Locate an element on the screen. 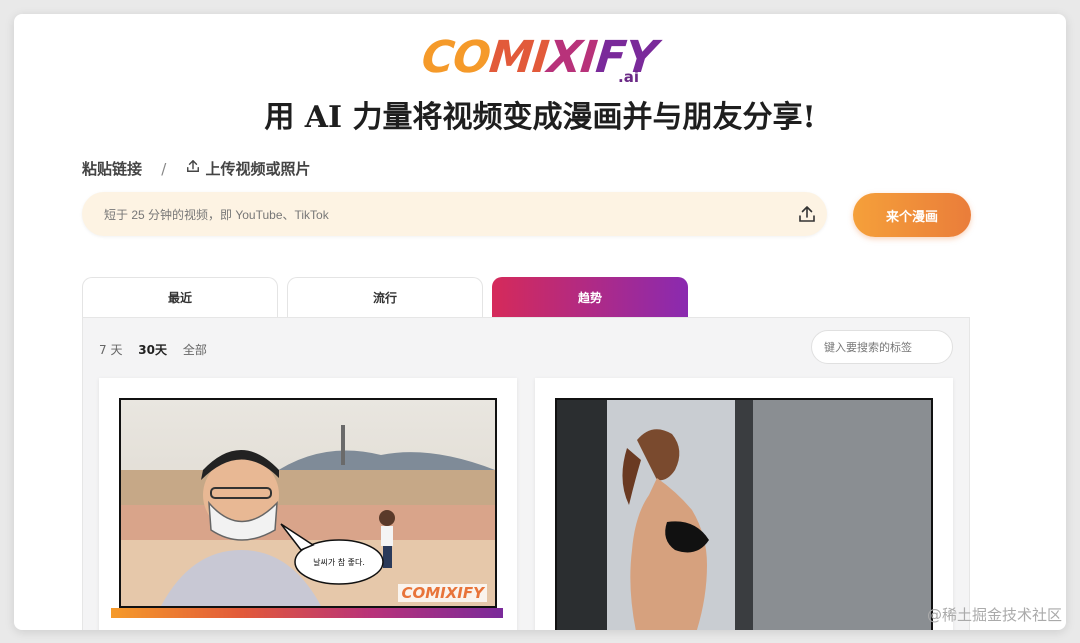 Image resolution: width=1080 pixels, height=643 pixels. url-input-box is located at coordinates (454, 215).